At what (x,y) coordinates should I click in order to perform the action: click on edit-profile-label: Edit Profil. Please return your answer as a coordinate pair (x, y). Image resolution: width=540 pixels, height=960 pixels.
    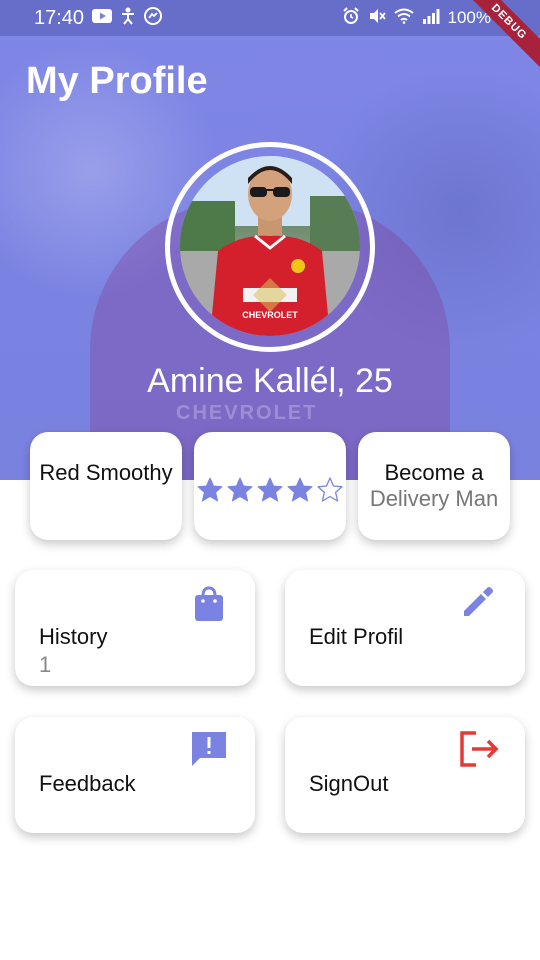
    Looking at the image, I should click on (356, 636).